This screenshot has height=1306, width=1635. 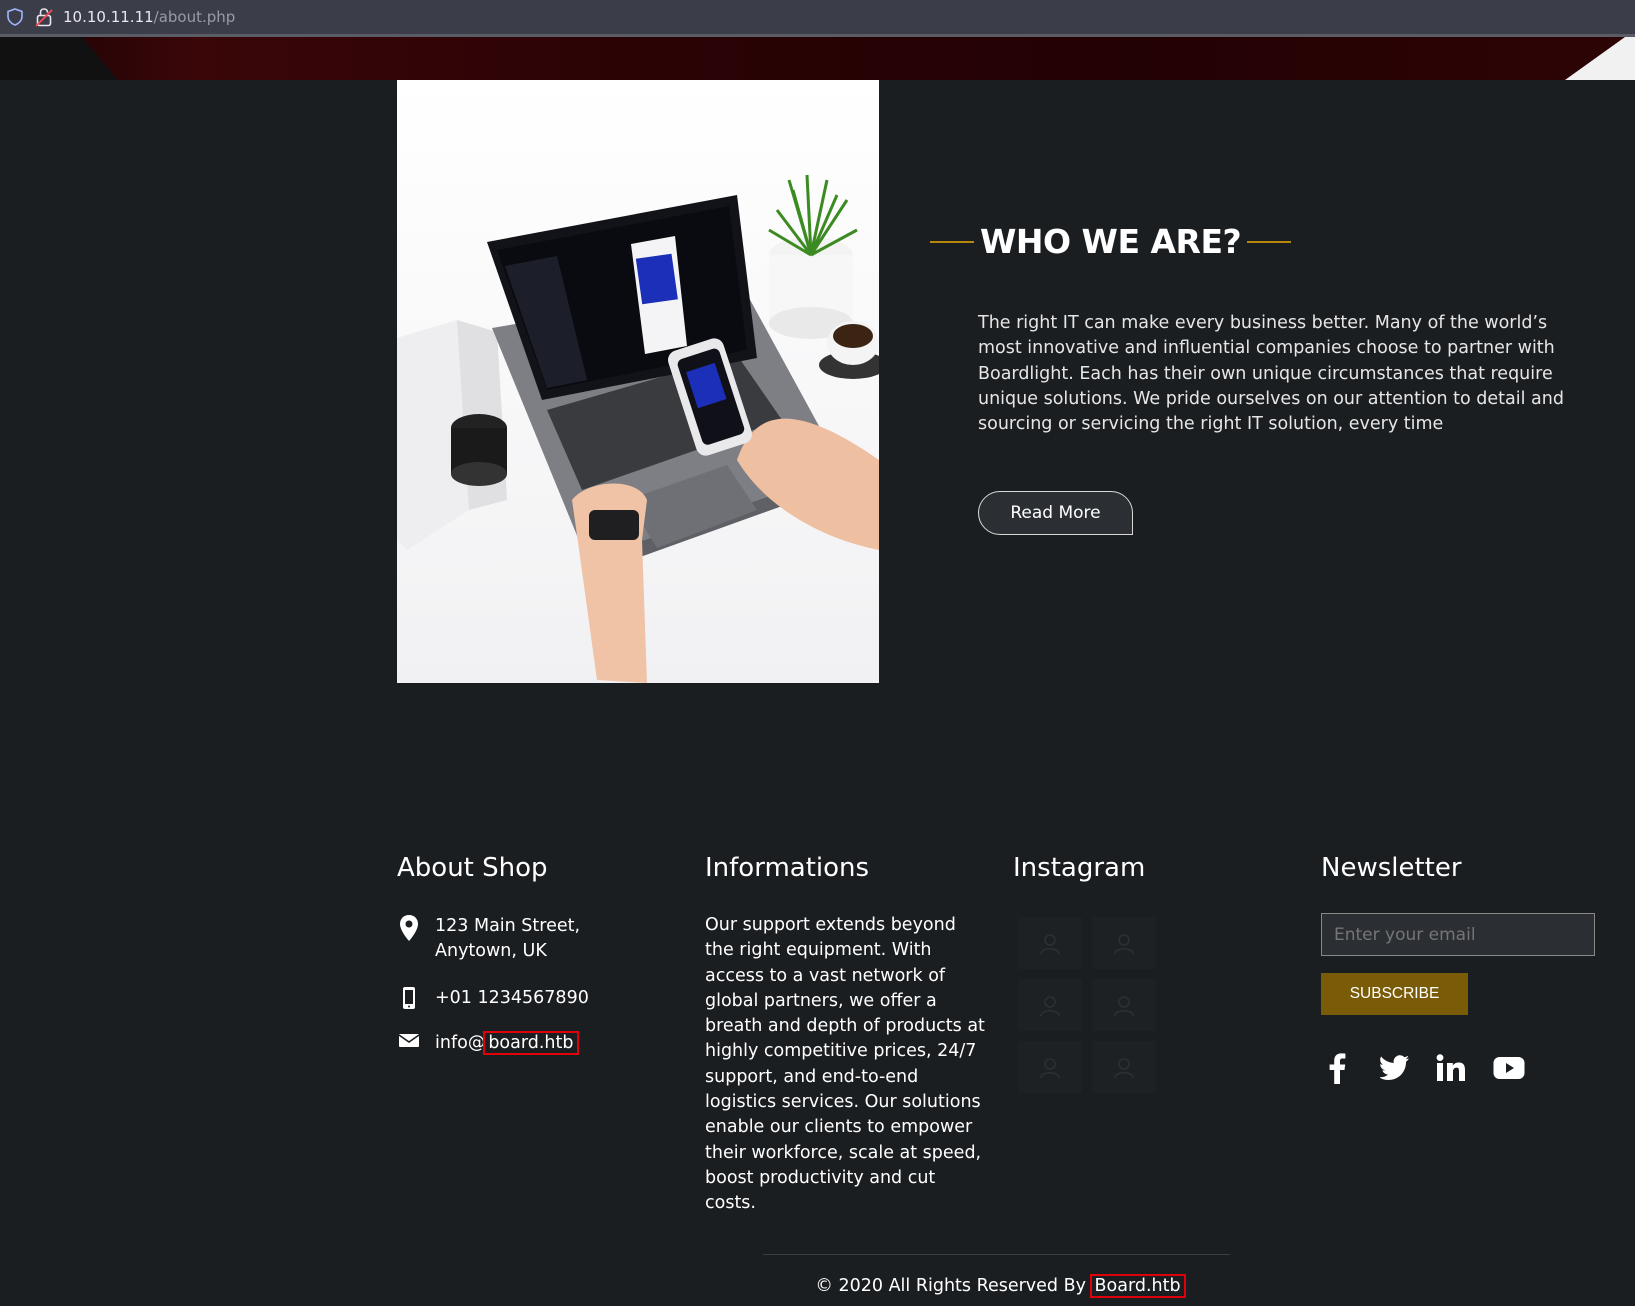 What do you see at coordinates (491, 951) in the screenshot?
I see `address-line-2: Anytown, UK` at bounding box center [491, 951].